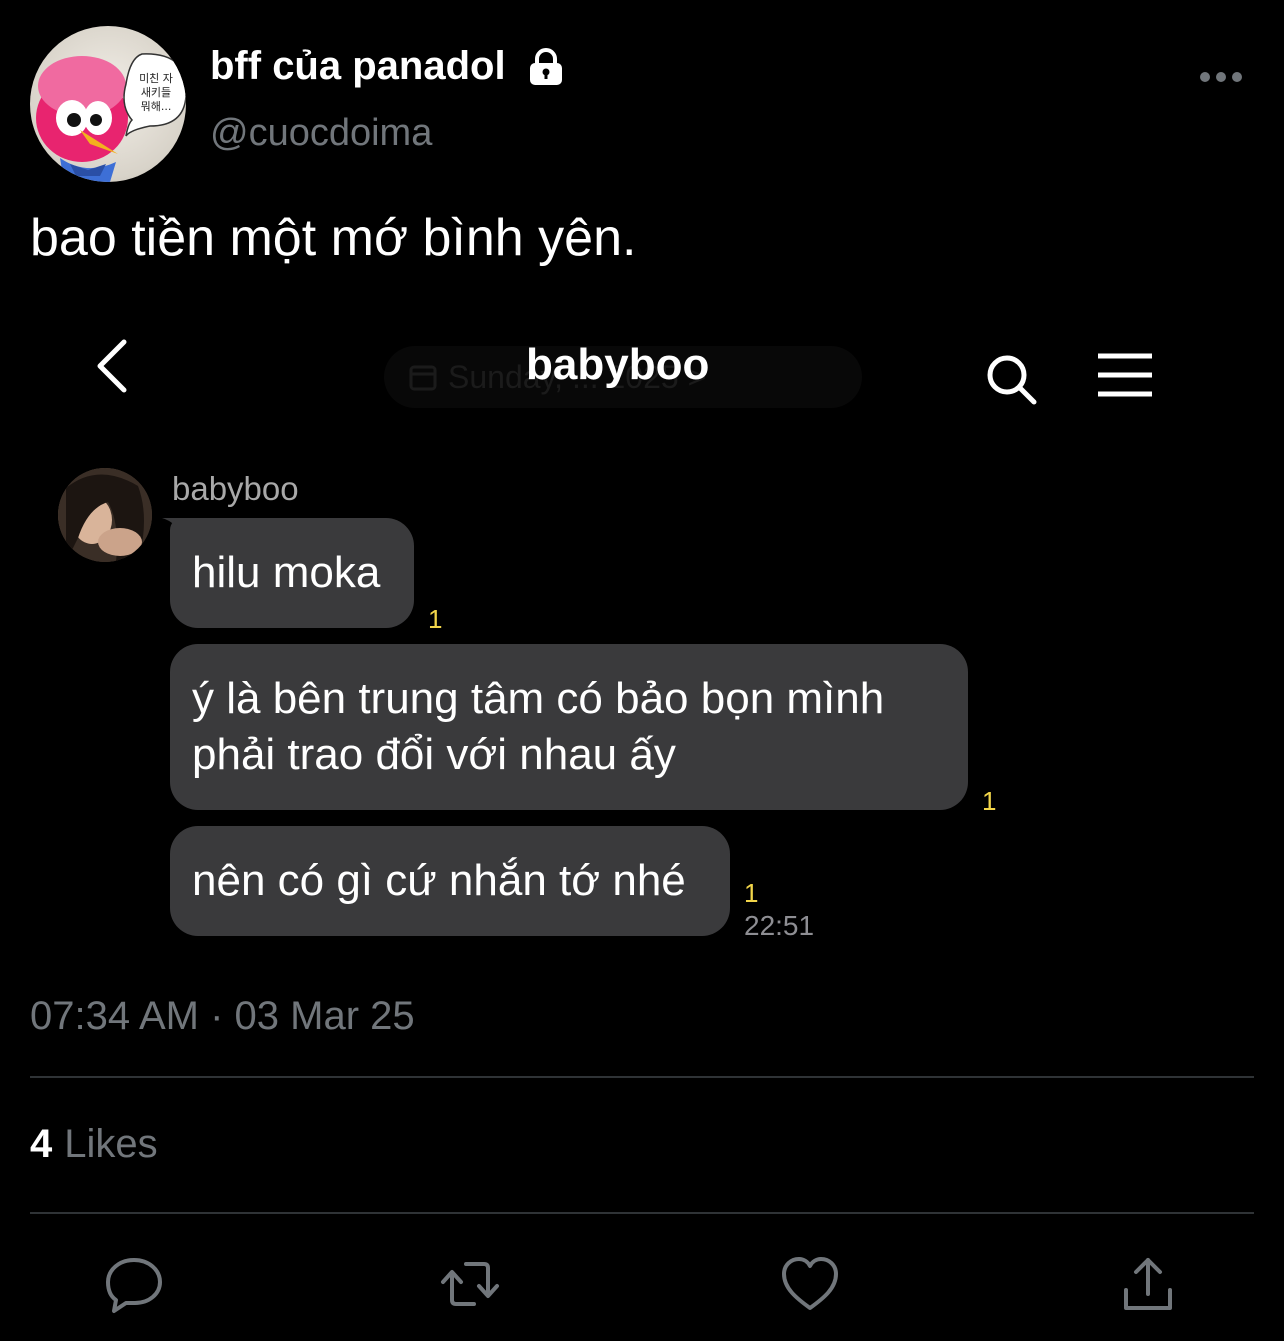 This screenshot has height=1341, width=1284. I want to click on message-bubble: hilu moka, so click(292, 573).